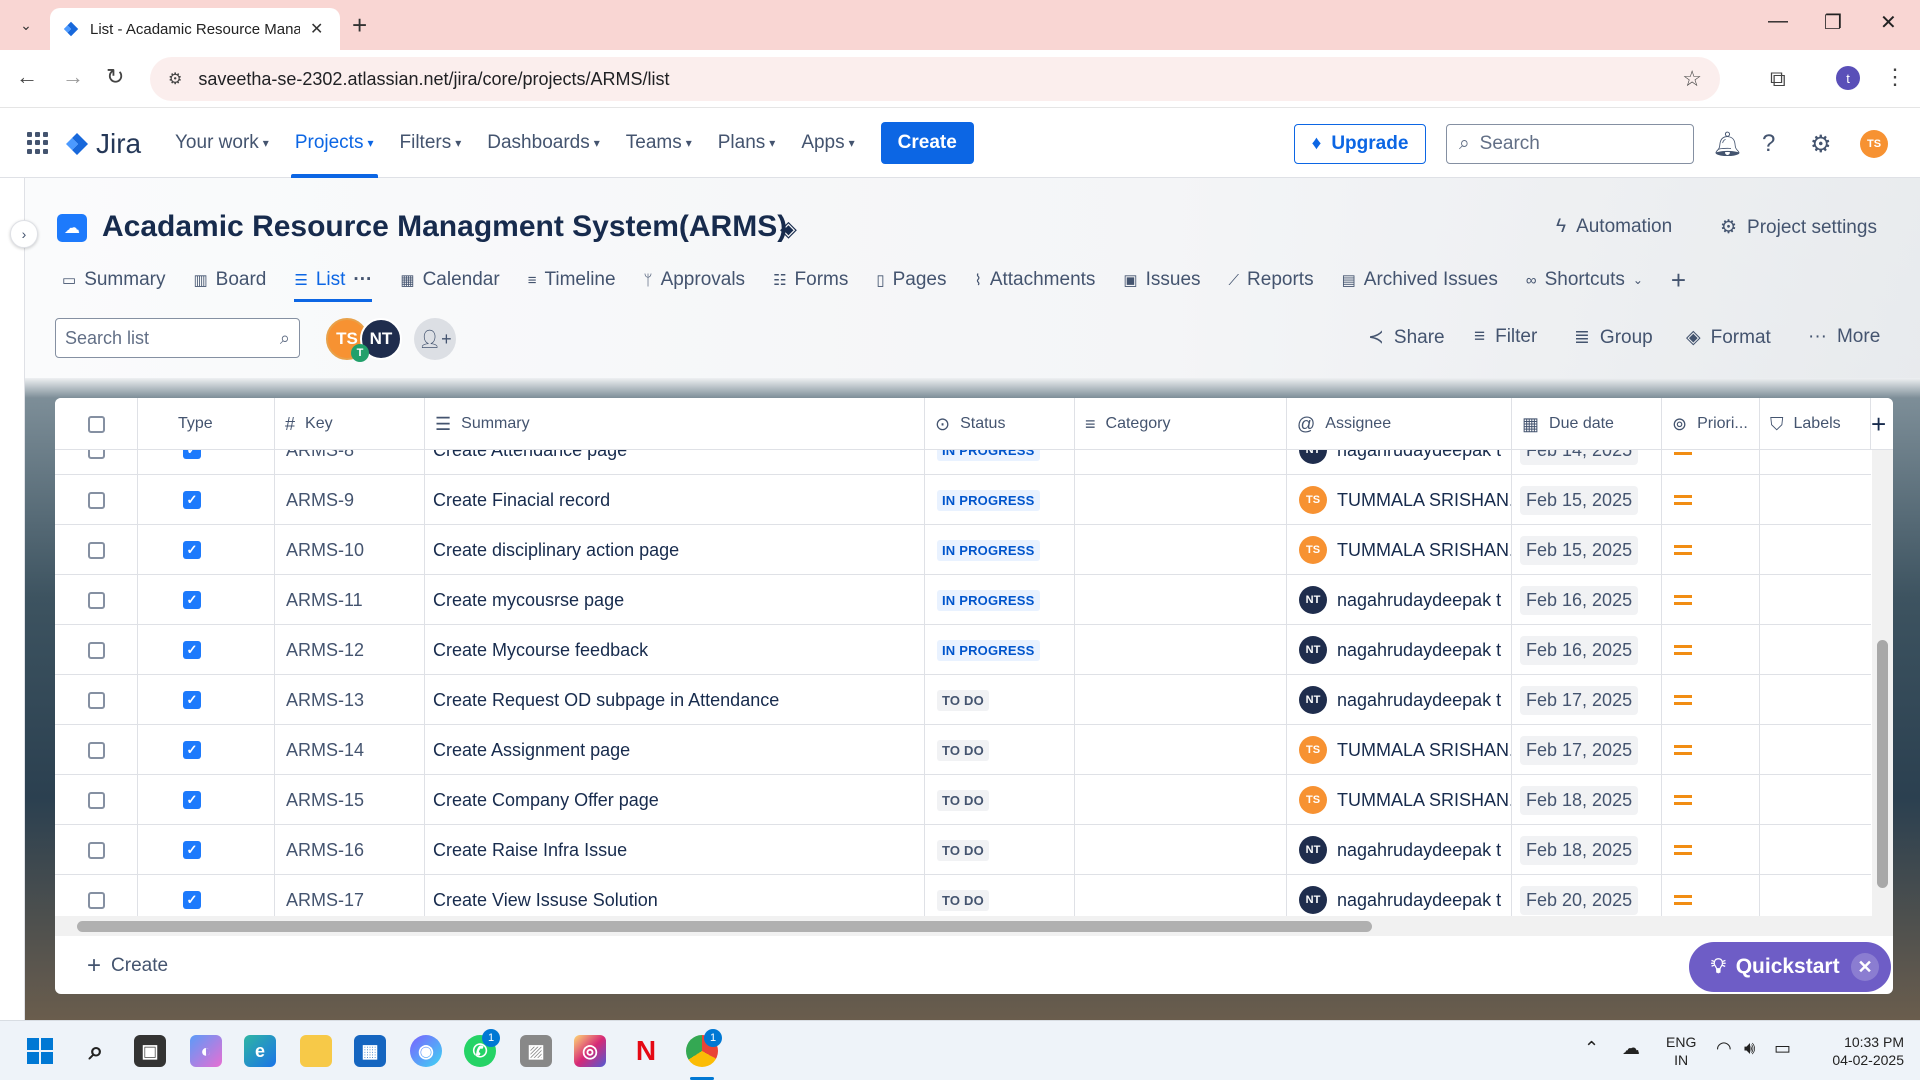 This screenshot has height=1080, width=1920. Describe the element at coordinates (1790, 967) in the screenshot. I see `quickstart-button: 💡︎ Quickstart ✕` at that location.